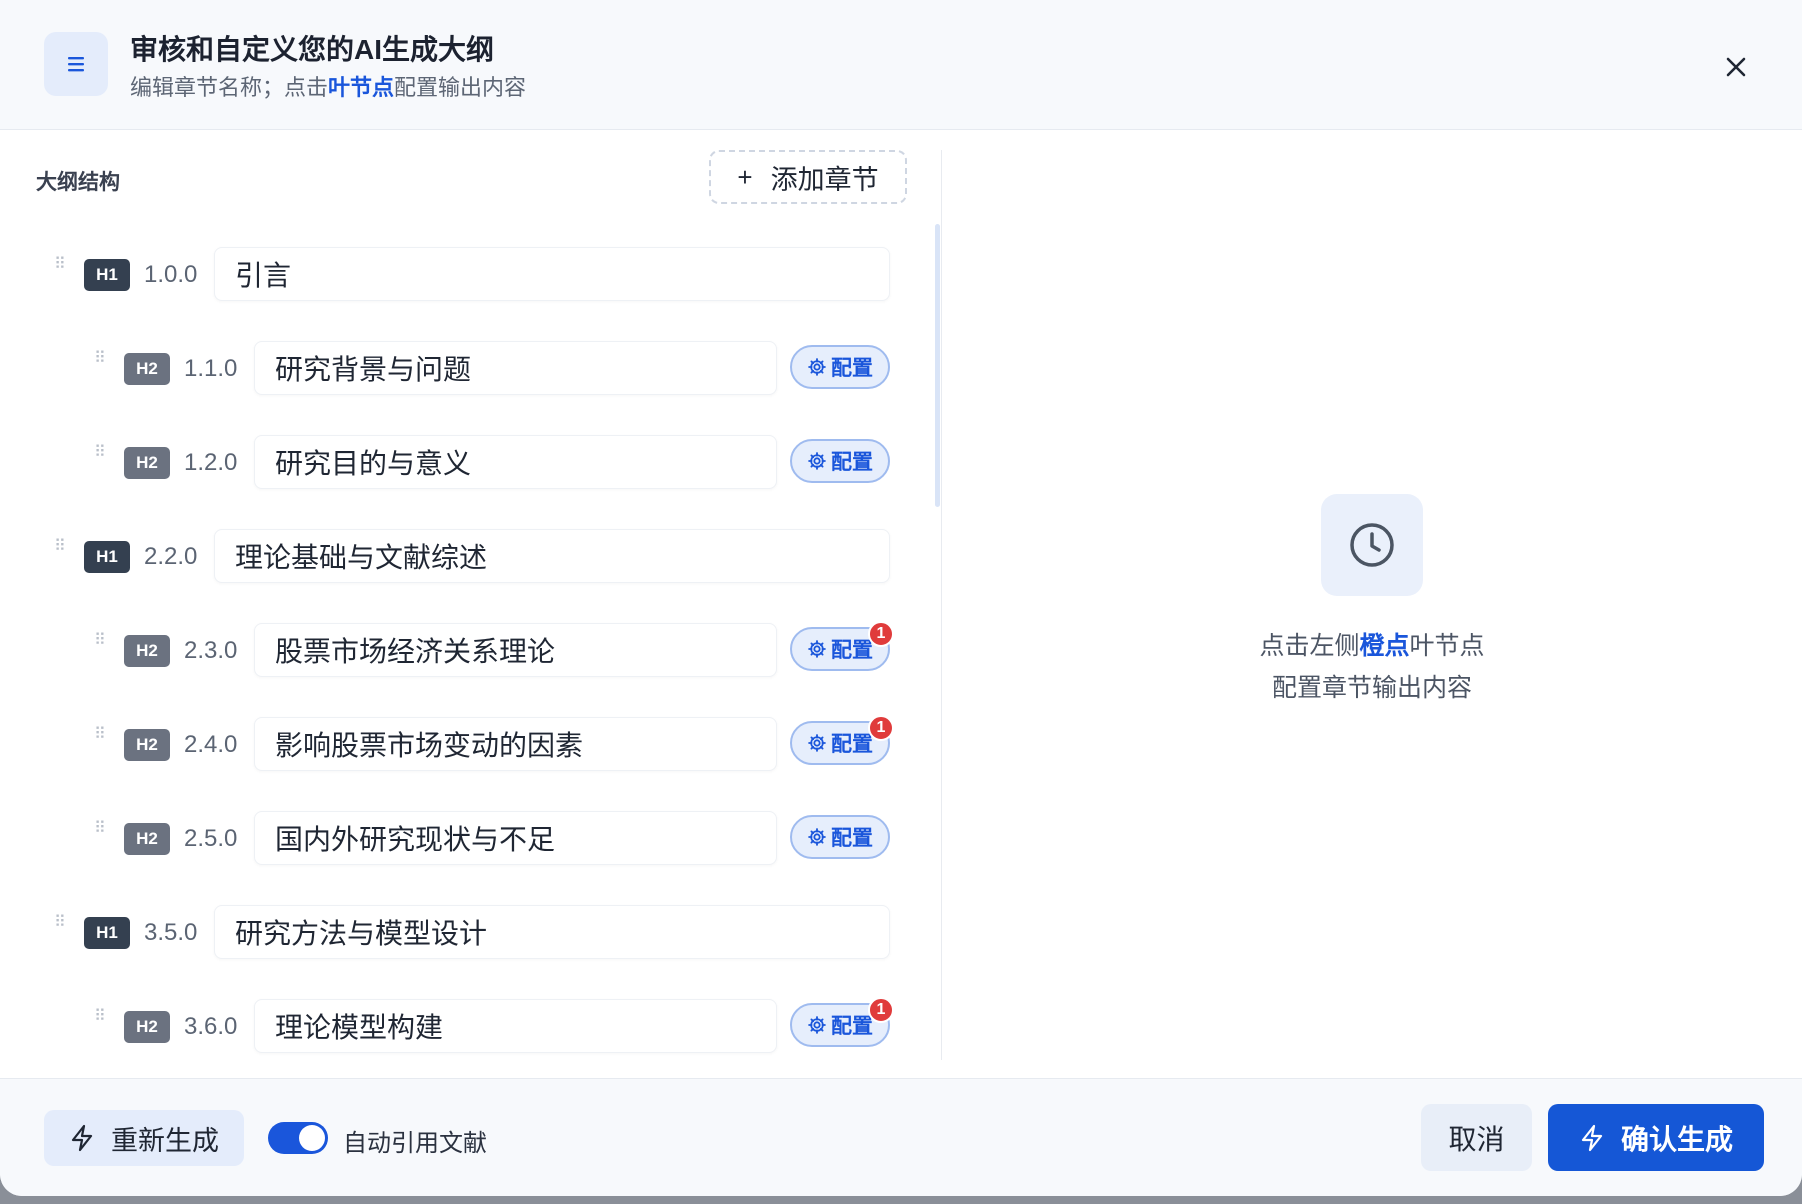 The image size is (1802, 1204). What do you see at coordinates (552, 556) in the screenshot?
I see `section-title-input: 理论基础与文献综述` at bounding box center [552, 556].